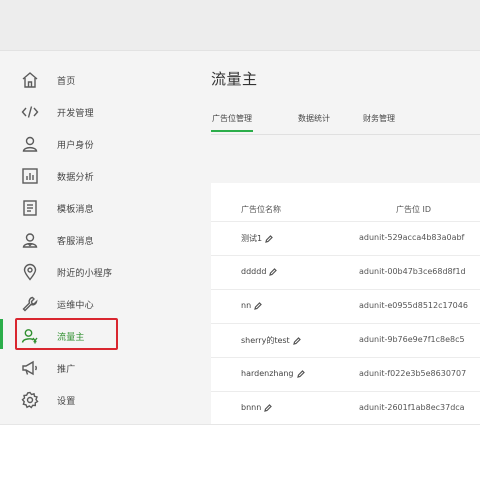 Image resolution: width=480 pixels, height=481 pixels. I want to click on sidebar-item-ops-center: 运维中心, so click(75, 304).